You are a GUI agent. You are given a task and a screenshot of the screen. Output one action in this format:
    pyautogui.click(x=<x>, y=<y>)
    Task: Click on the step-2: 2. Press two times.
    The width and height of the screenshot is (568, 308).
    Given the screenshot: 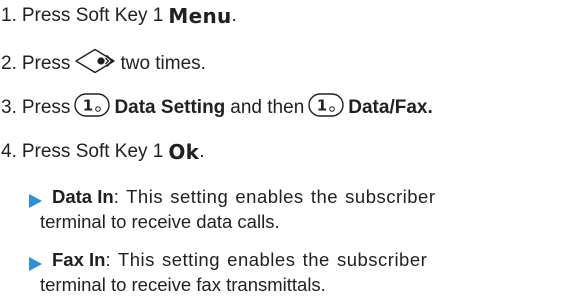 What is the action you would take?
    pyautogui.click(x=103, y=64)
    